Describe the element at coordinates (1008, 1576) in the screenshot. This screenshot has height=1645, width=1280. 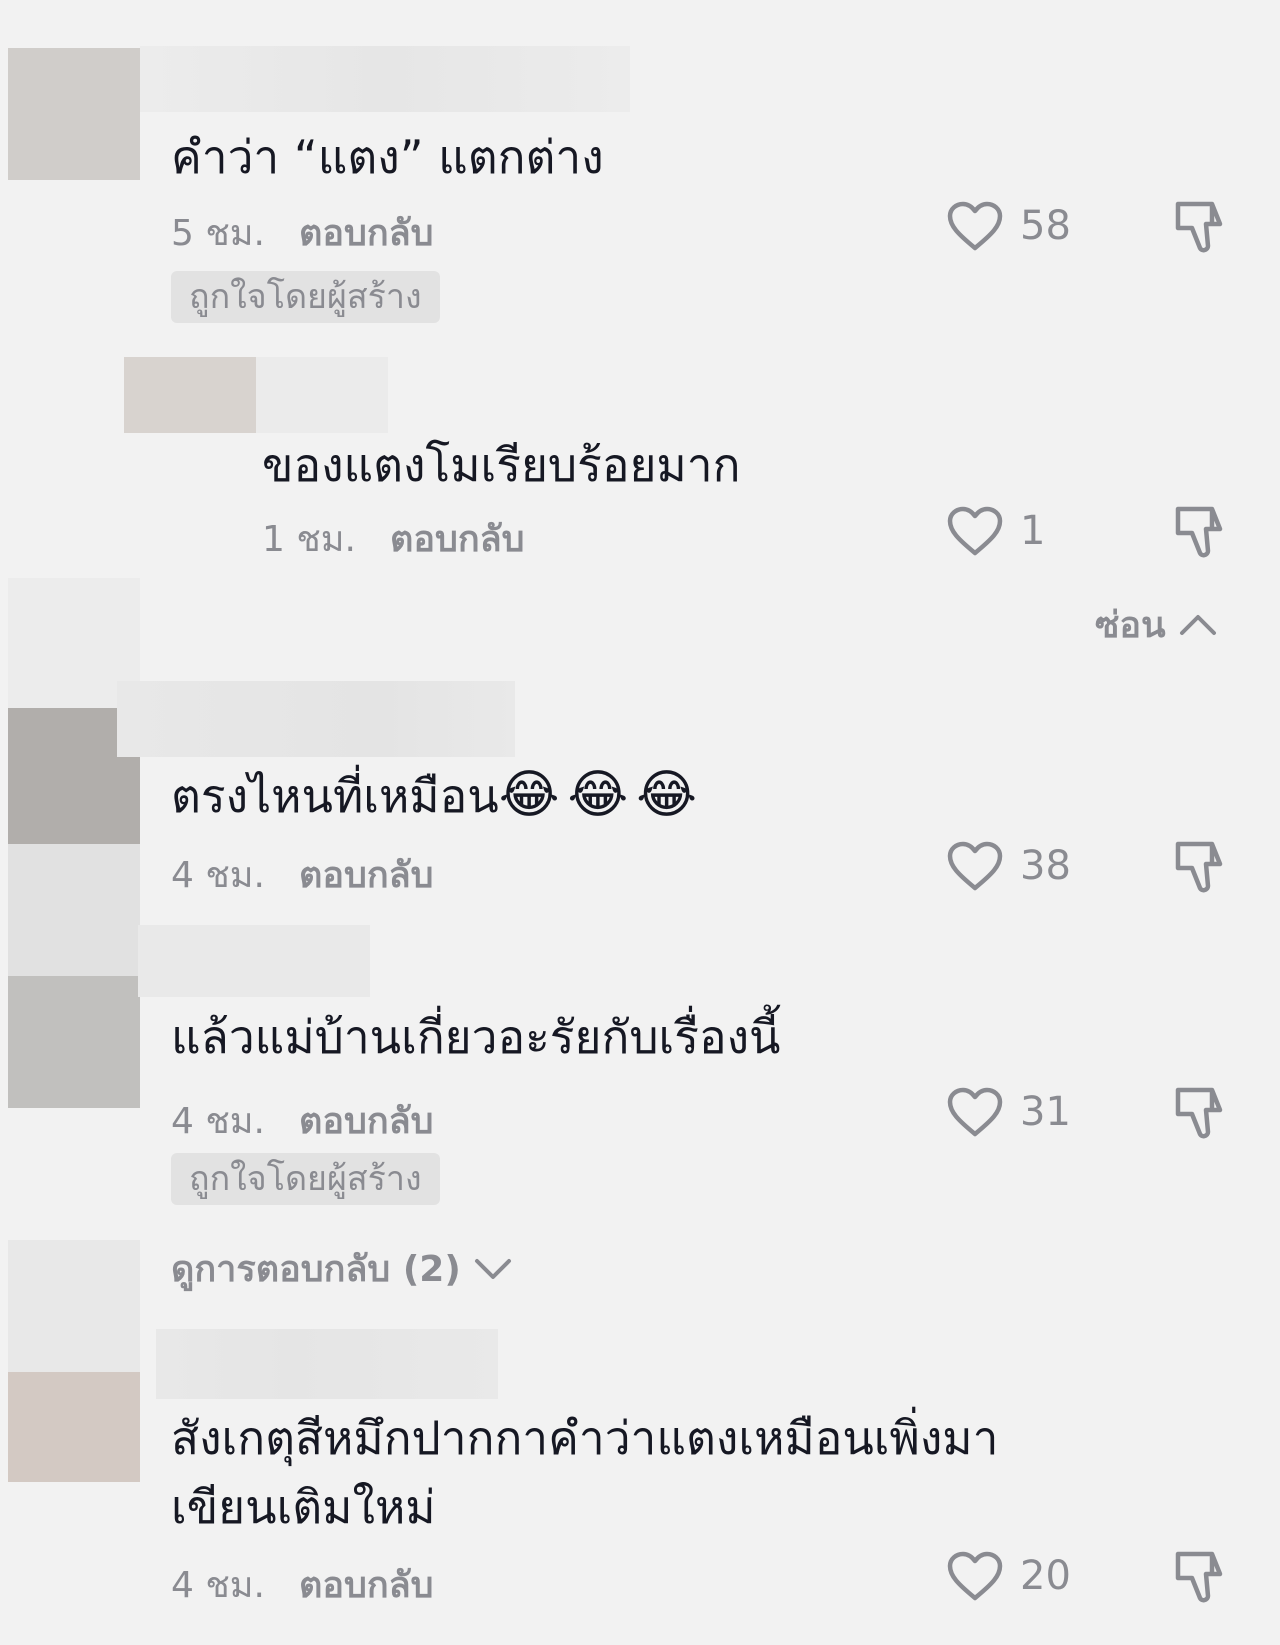
I see `like-button: 20` at that location.